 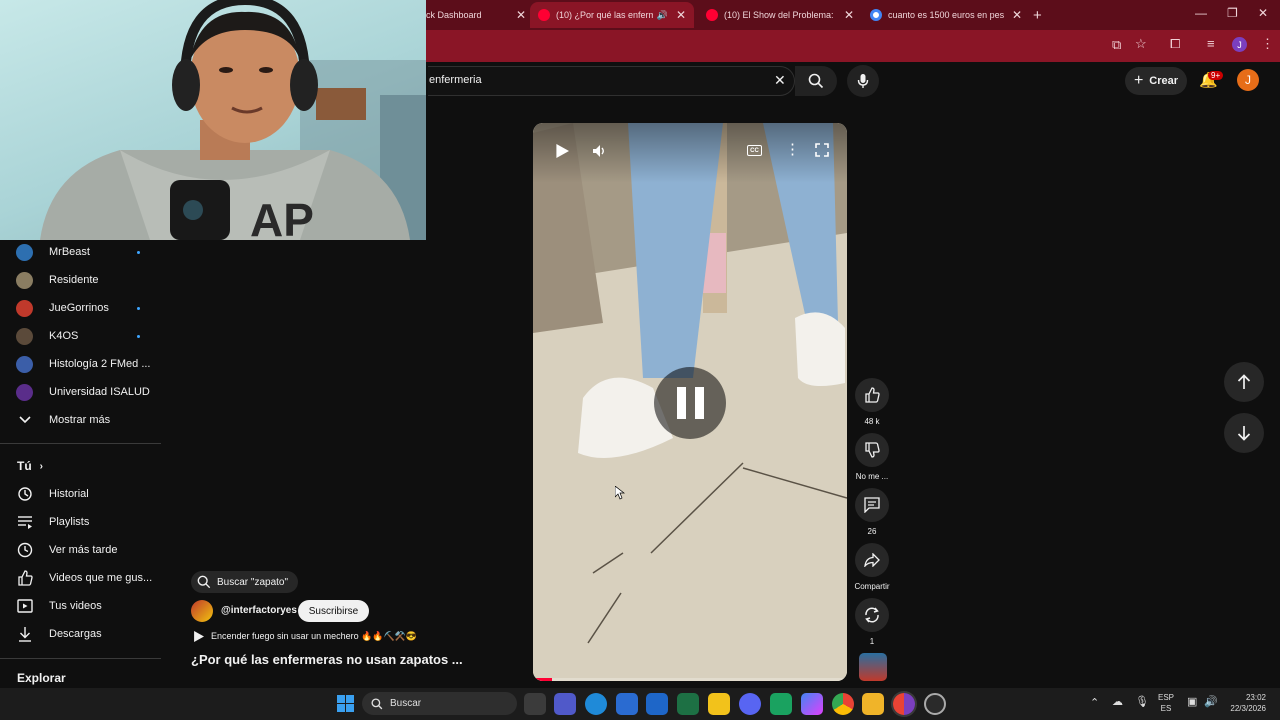 What do you see at coordinates (1248, 80) in the screenshot?
I see `user-avatar: J` at bounding box center [1248, 80].